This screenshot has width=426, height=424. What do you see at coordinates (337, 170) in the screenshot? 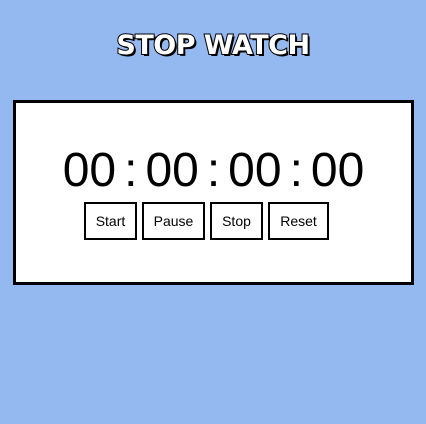
I see `milliseconds-value: 00` at bounding box center [337, 170].